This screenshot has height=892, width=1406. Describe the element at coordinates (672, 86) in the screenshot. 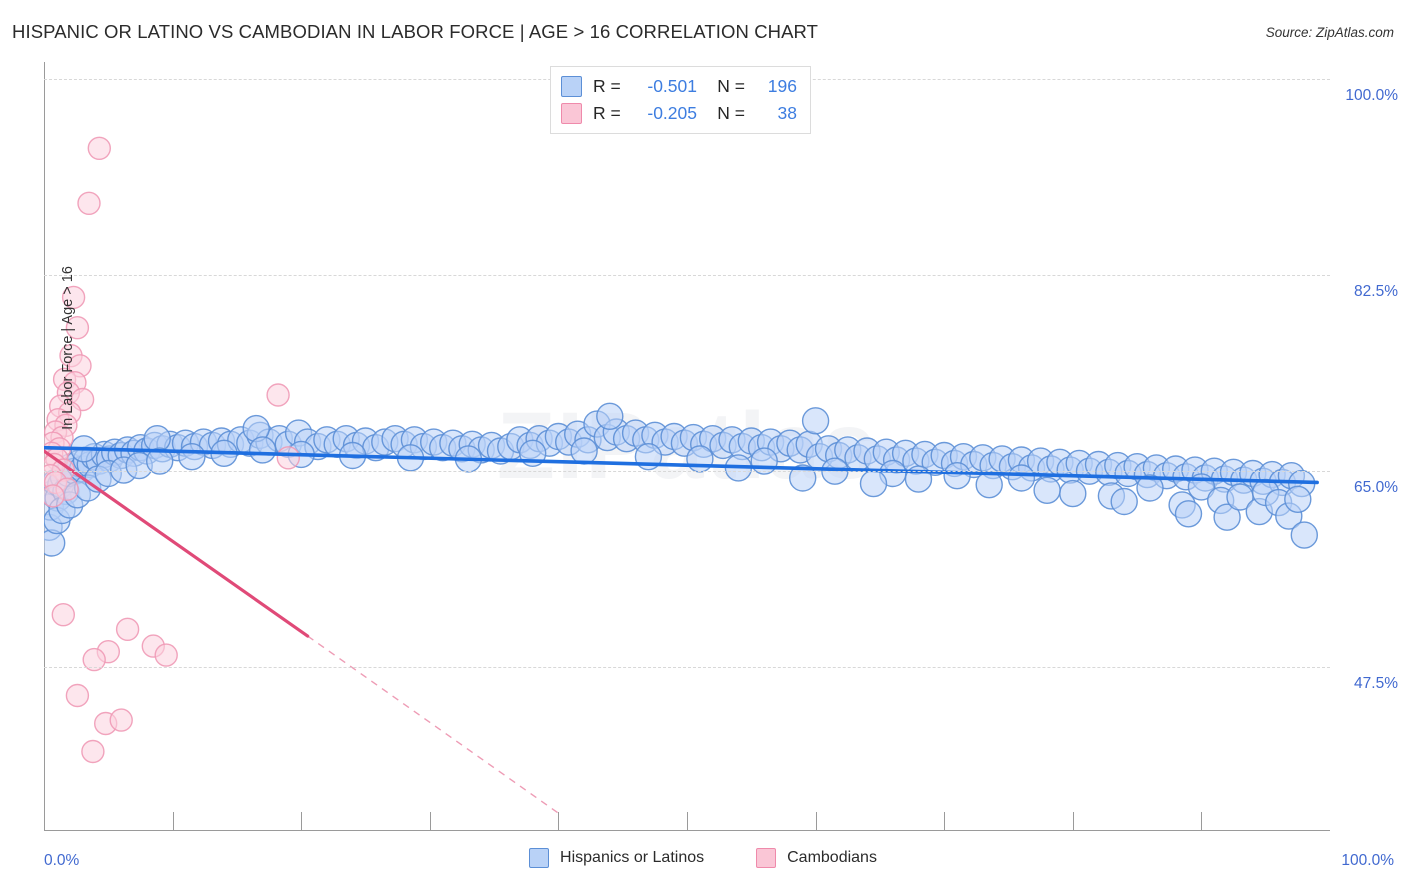

I see `r-value-blue: -0.501` at that location.